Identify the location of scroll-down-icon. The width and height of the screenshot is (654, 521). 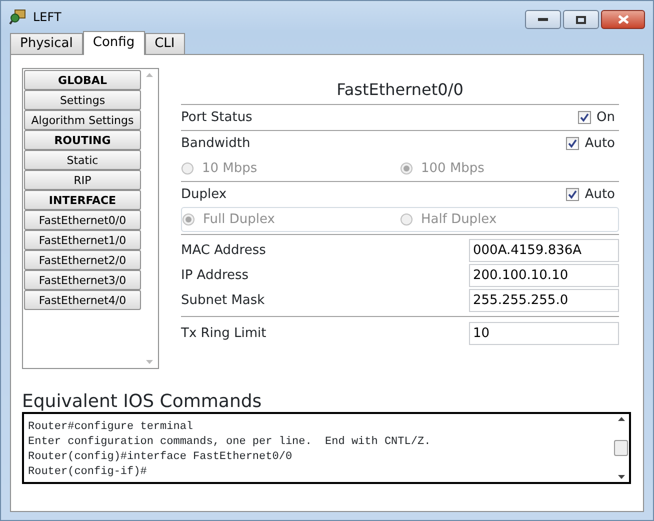
(621, 477).